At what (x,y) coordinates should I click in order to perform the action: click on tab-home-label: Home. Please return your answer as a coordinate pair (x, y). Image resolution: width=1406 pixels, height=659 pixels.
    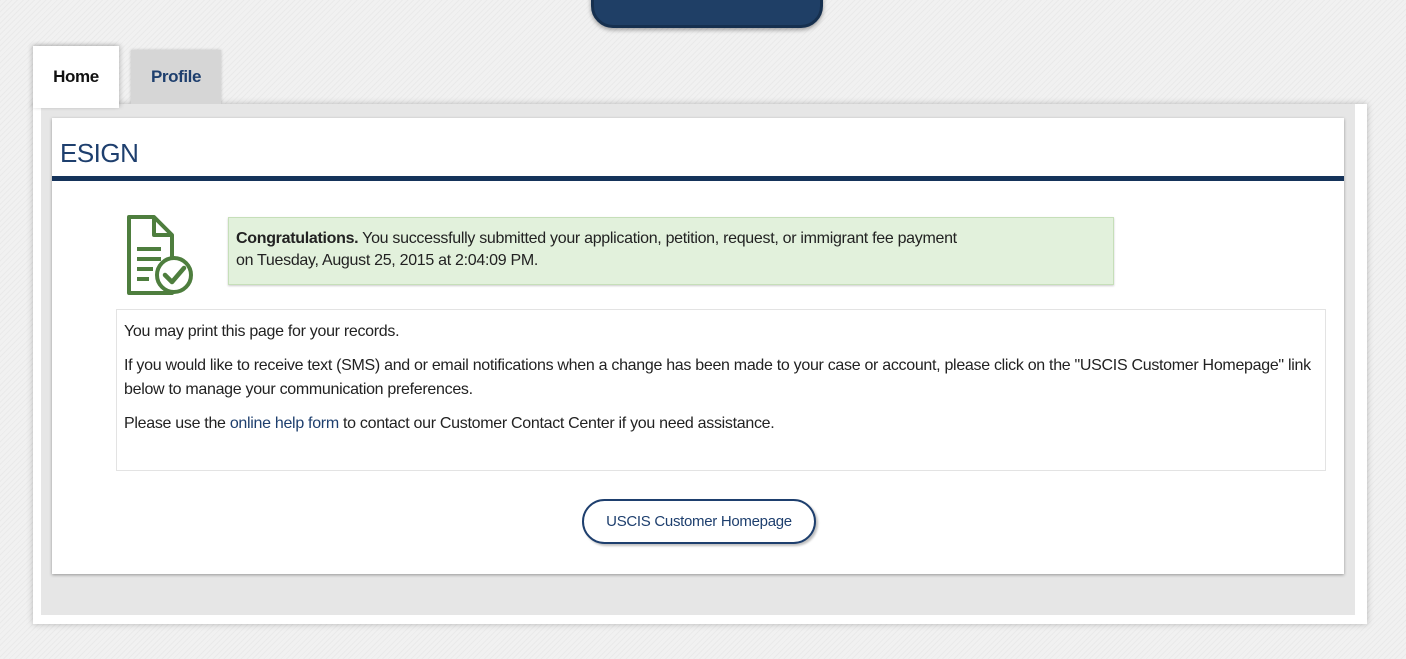
    Looking at the image, I should click on (76, 76).